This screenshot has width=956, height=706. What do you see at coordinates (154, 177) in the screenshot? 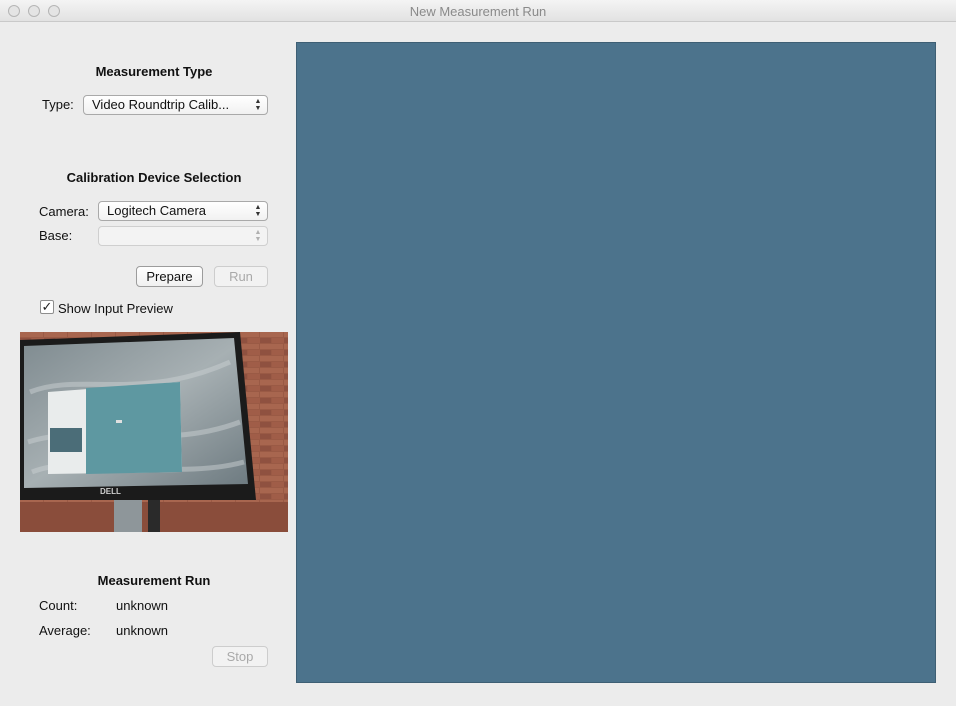
I see `calibration-heading: Calibration Device Selection` at bounding box center [154, 177].